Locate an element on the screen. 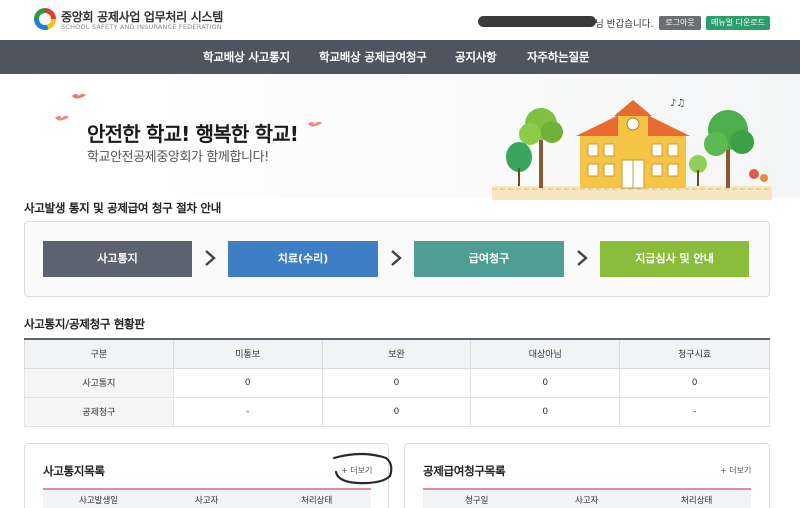 This screenshot has height=508, width=800. table-row: 공제청구 - 0 0 - is located at coordinates (397, 411).